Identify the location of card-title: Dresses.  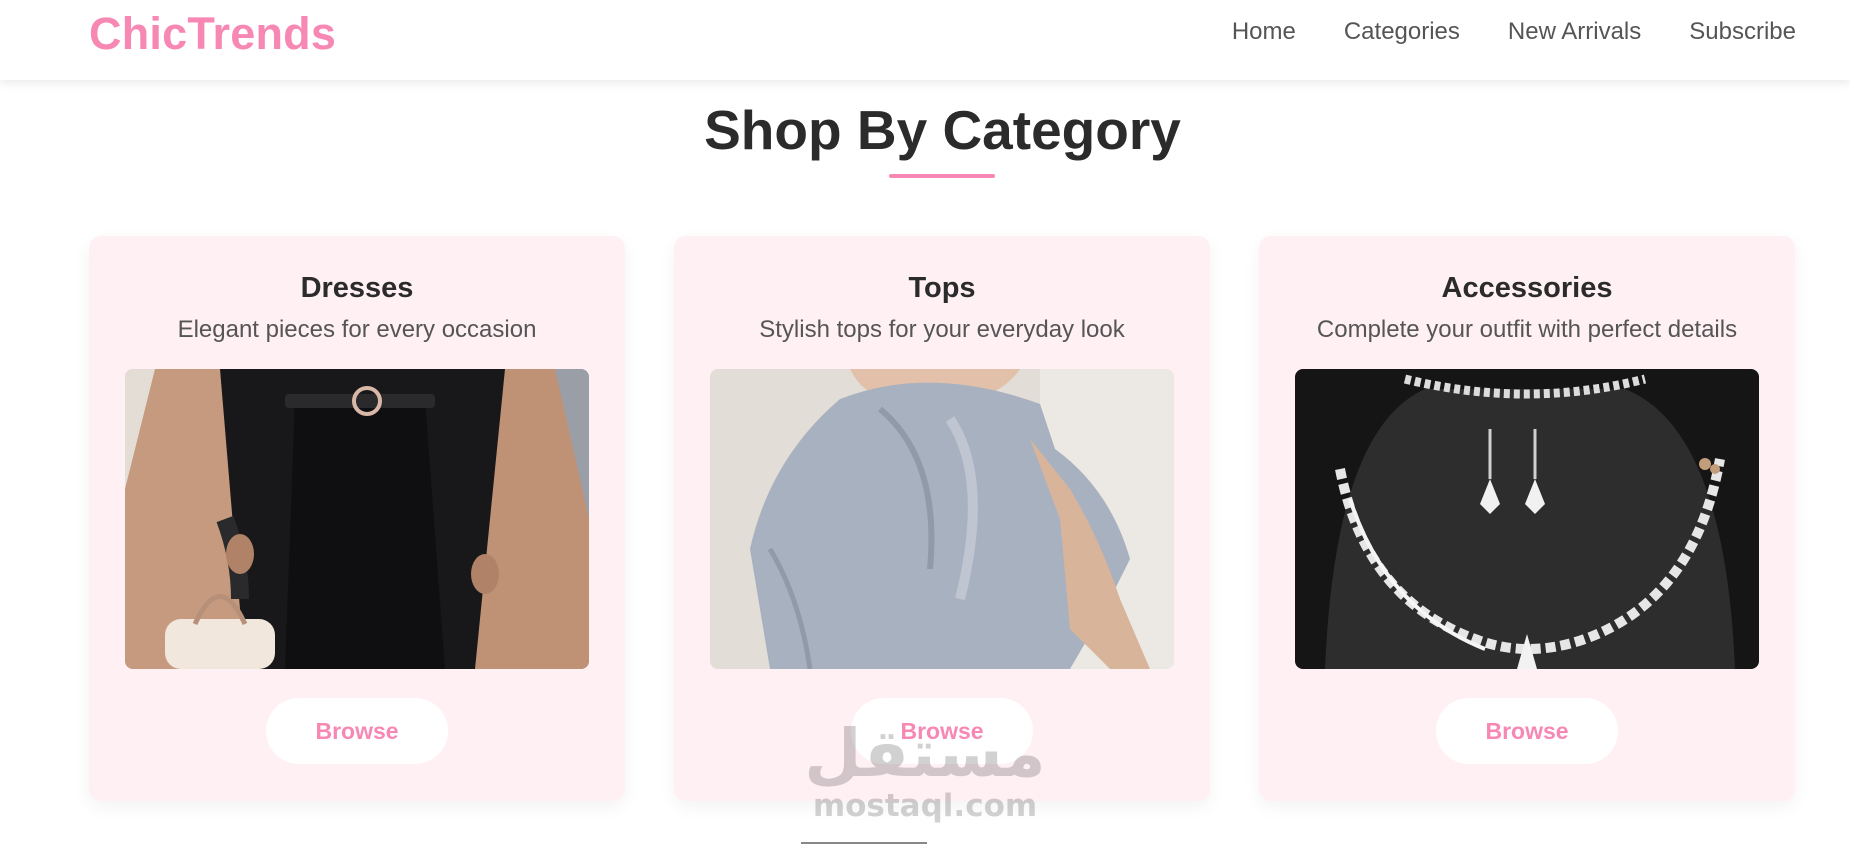
(357, 288).